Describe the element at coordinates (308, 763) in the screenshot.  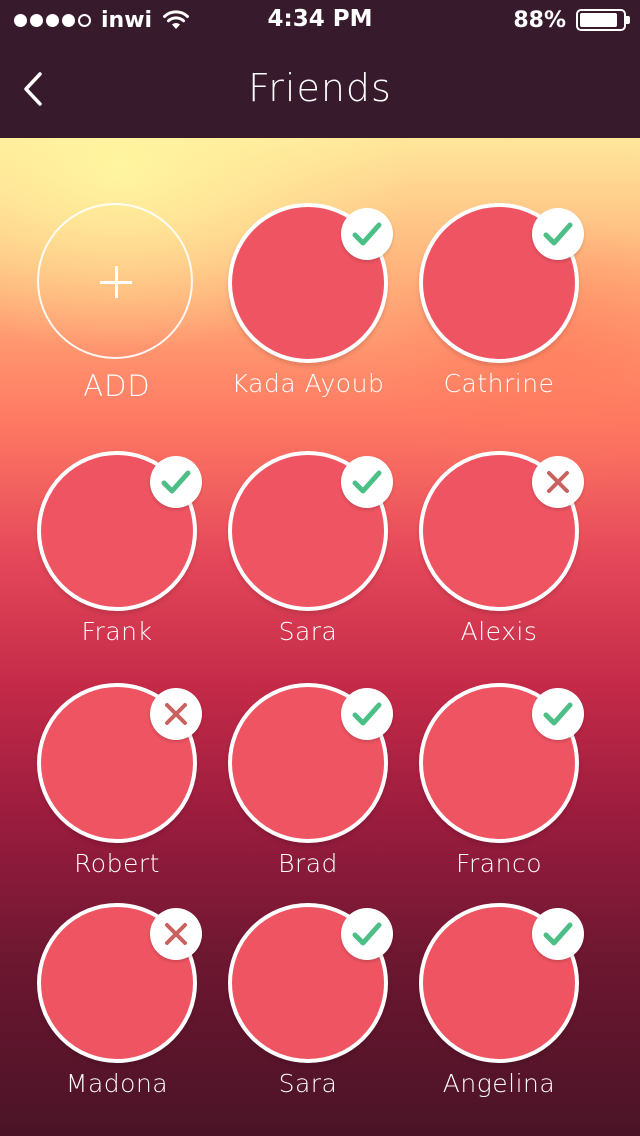
I see `friend-tile: Brad` at that location.